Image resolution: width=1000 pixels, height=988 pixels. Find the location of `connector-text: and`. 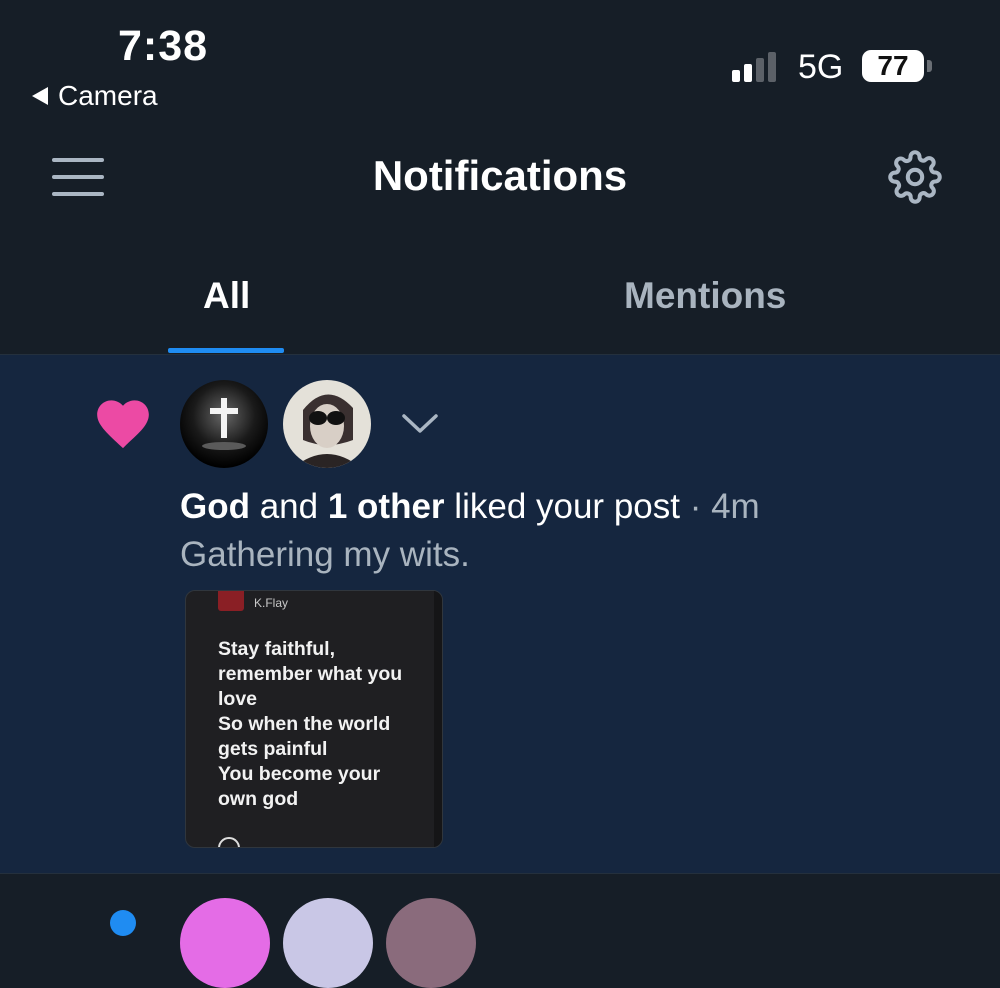

connector-text: and is located at coordinates (289, 506).